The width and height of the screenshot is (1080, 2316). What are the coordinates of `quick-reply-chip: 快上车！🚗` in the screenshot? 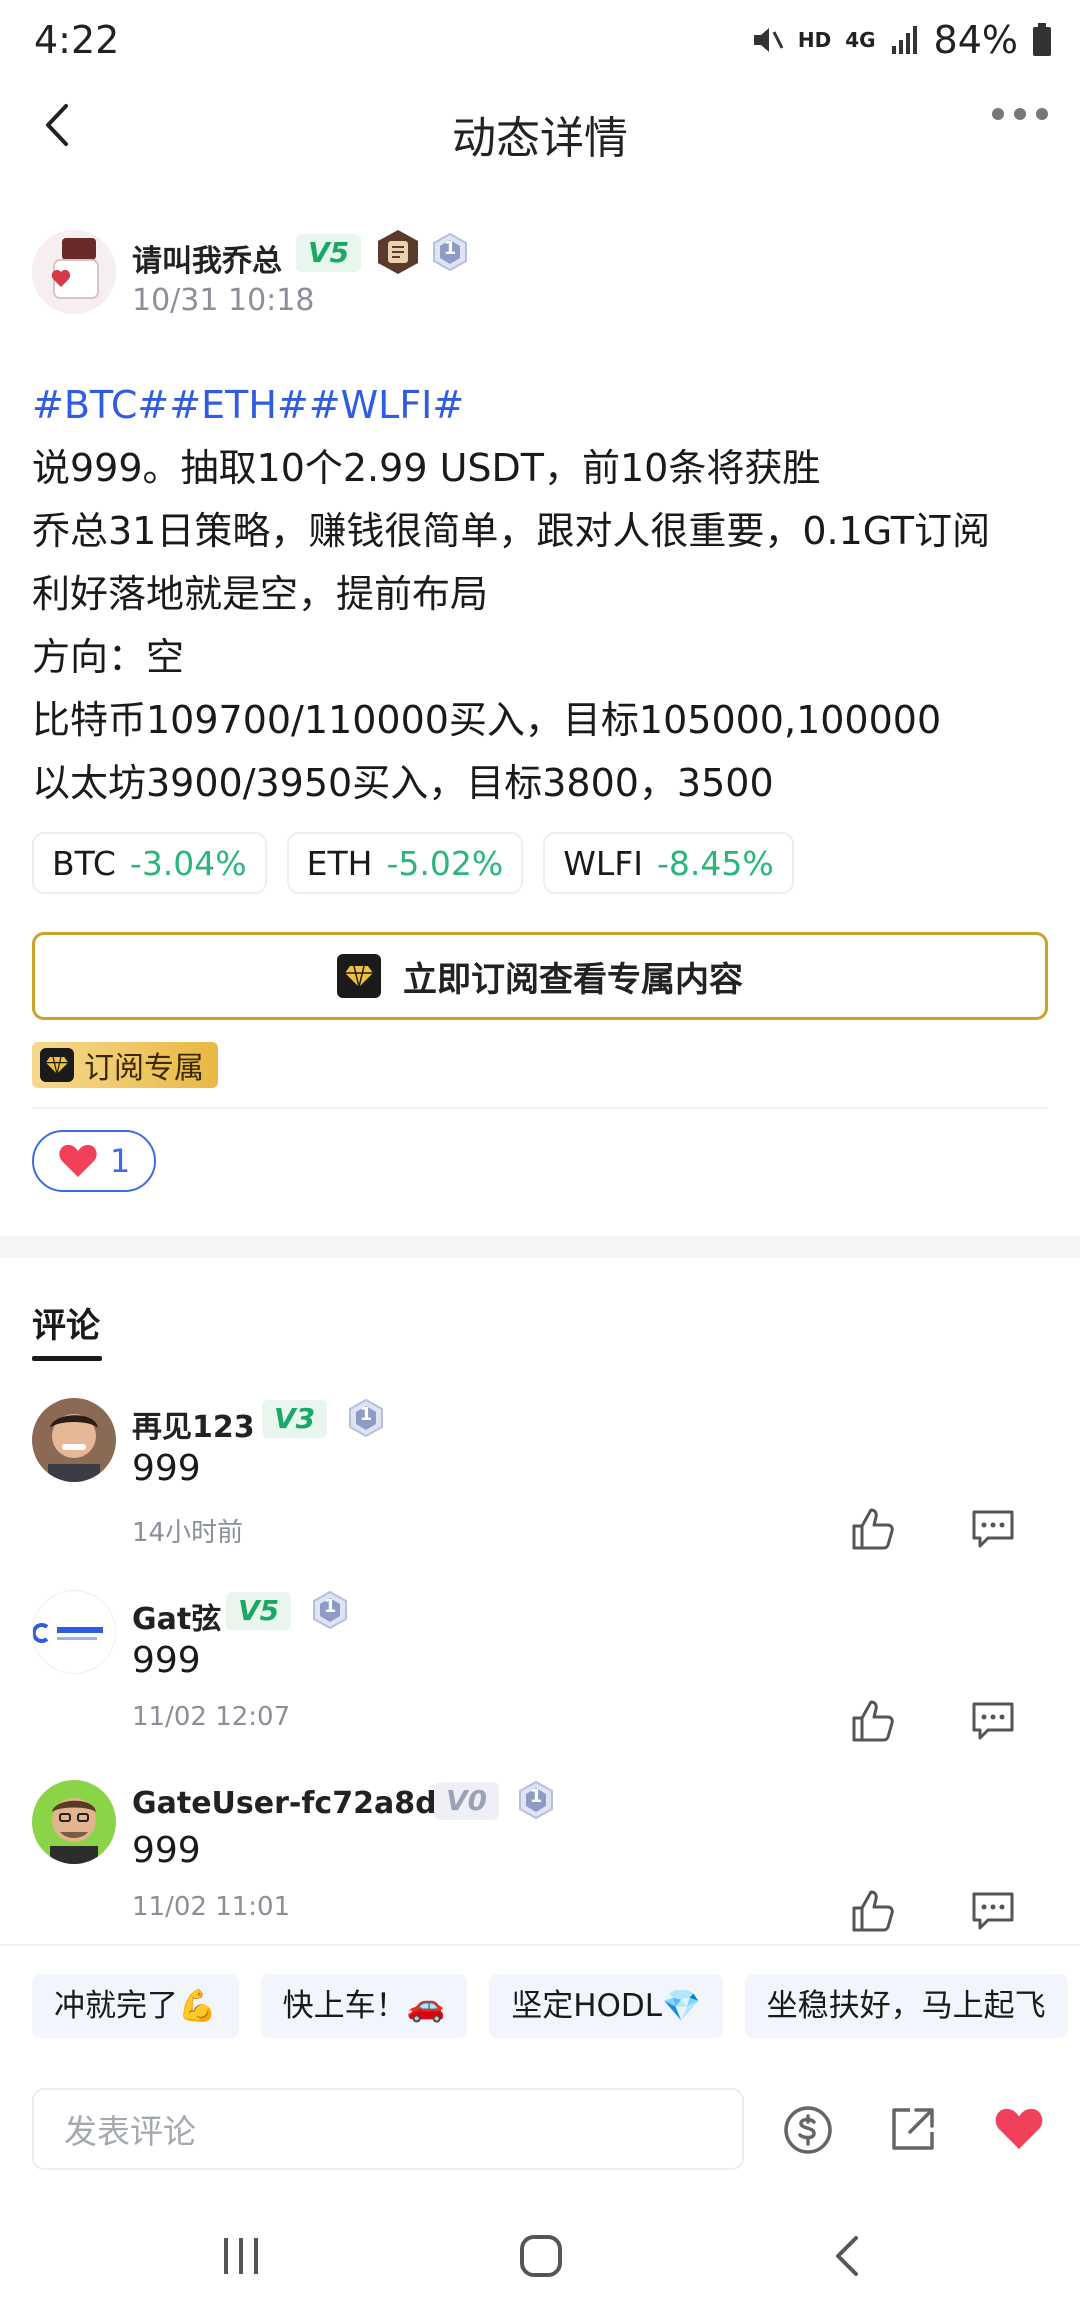 It's located at (364, 2006).